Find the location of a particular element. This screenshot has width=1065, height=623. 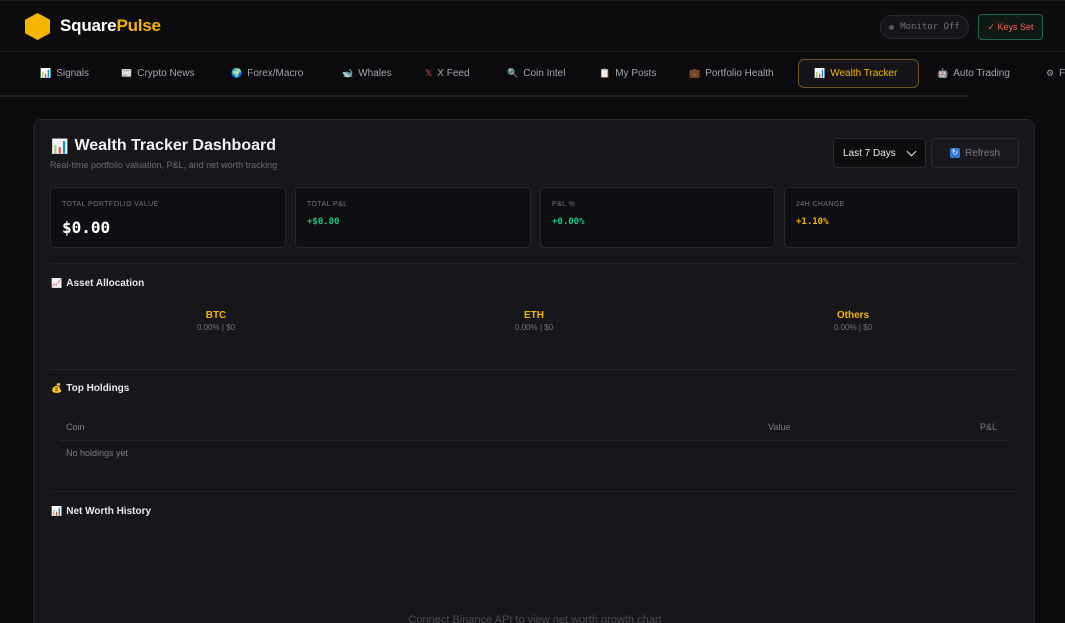

money-bag-icon: 💰 is located at coordinates (57, 388).